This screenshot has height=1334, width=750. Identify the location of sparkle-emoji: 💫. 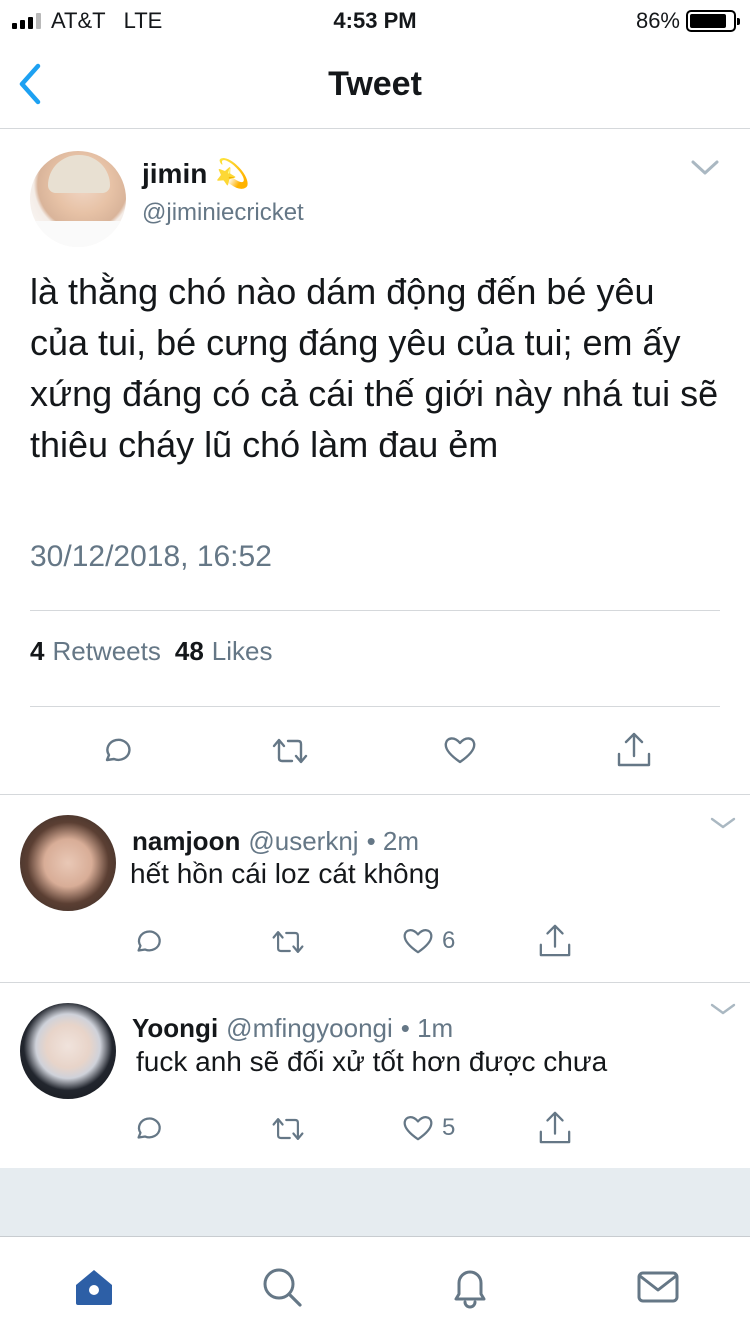
(233, 173).